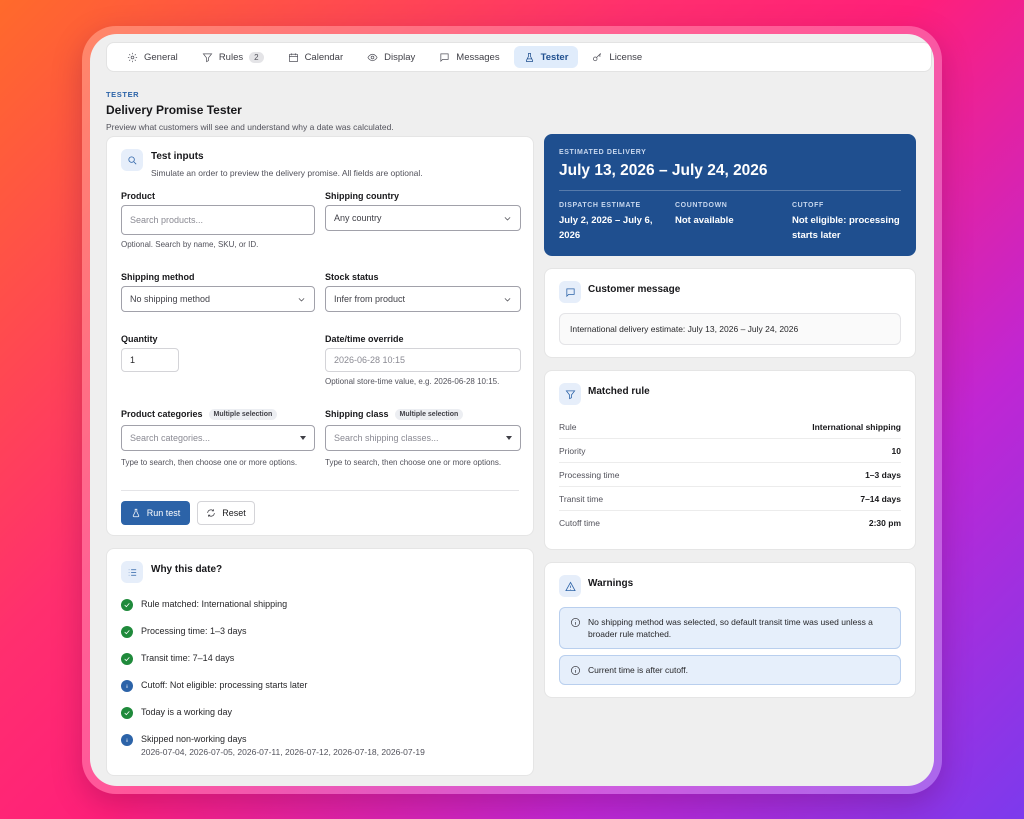  What do you see at coordinates (364, 339) in the screenshot?
I see `datetime-override-label: Date/time override` at bounding box center [364, 339].